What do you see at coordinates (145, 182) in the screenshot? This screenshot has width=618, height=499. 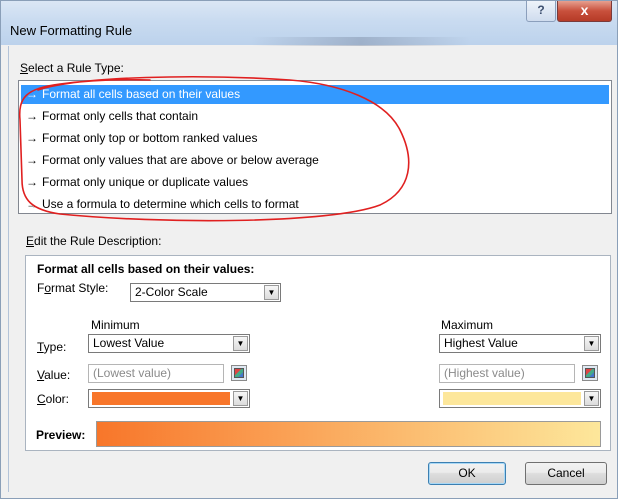 I see `rule-type-item-label: Format only unique or duplicate values` at bounding box center [145, 182].